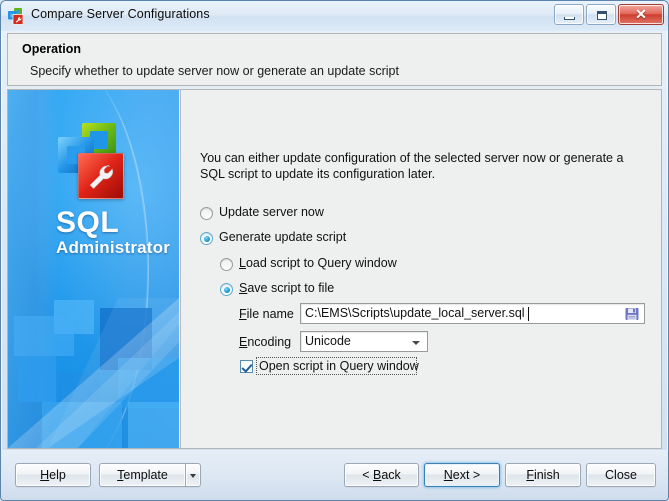 The width and height of the screenshot is (669, 501). I want to click on template-button: Template, so click(142, 475).